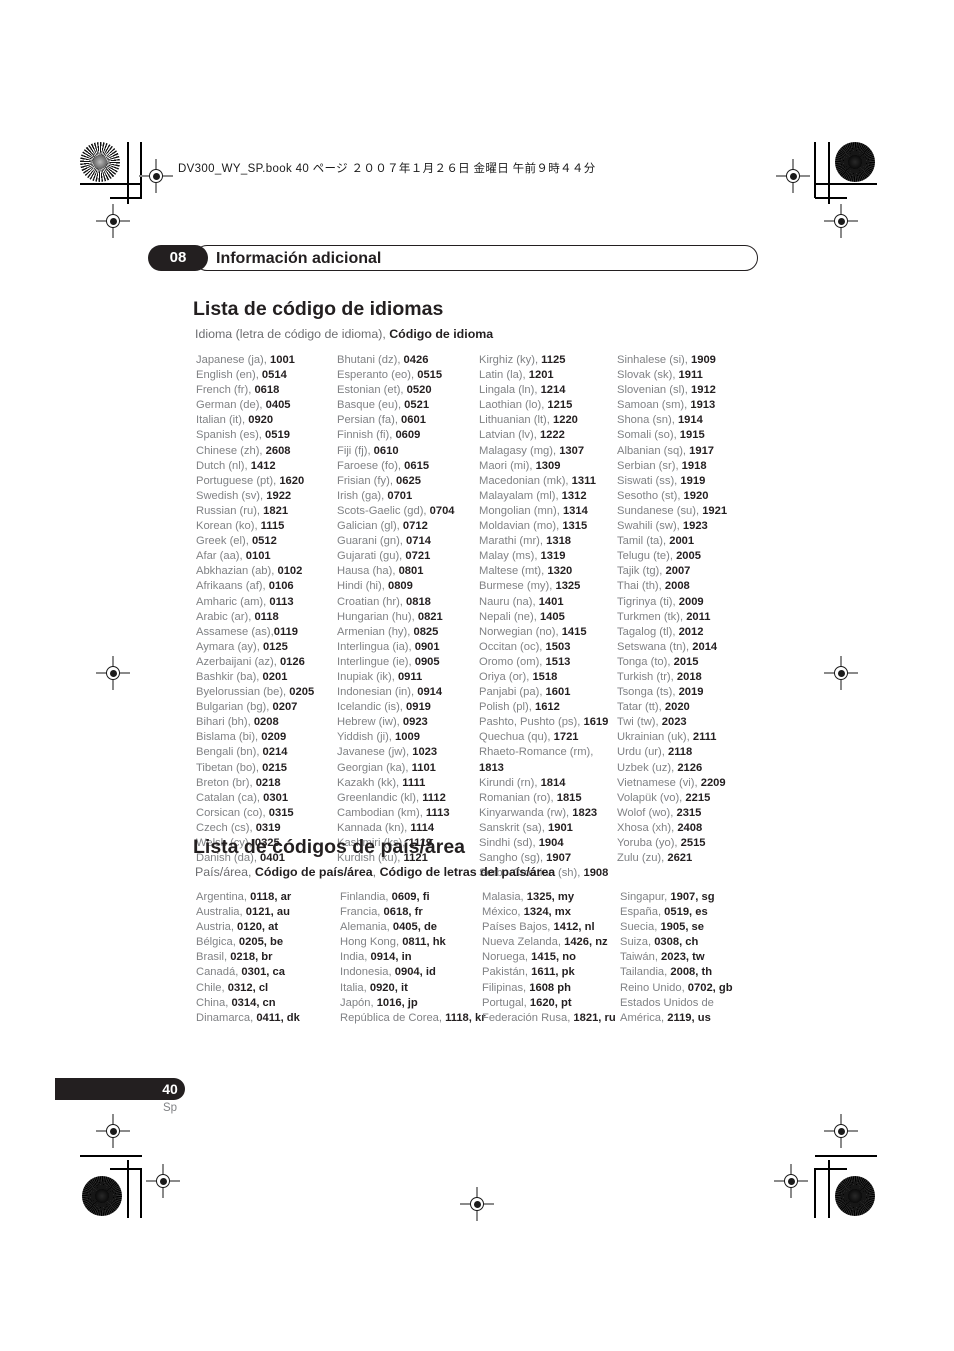 The width and height of the screenshot is (954, 1351). I want to click on code-row-name: Malagasy (mg),, so click(519, 450).